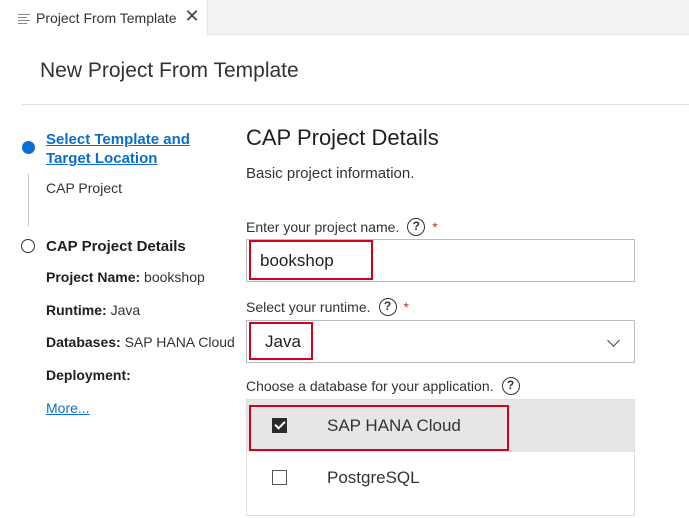 This screenshot has height=518, width=689. What do you see at coordinates (28, 246) in the screenshot?
I see `step-inactive-indicator-icon` at bounding box center [28, 246].